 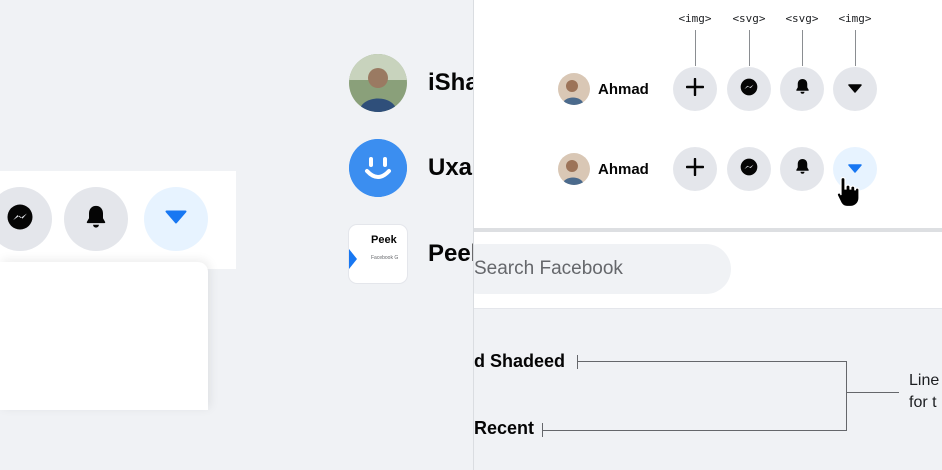 I want to click on list-item: Peek Facebook G Peel, so click(x=411, y=254).